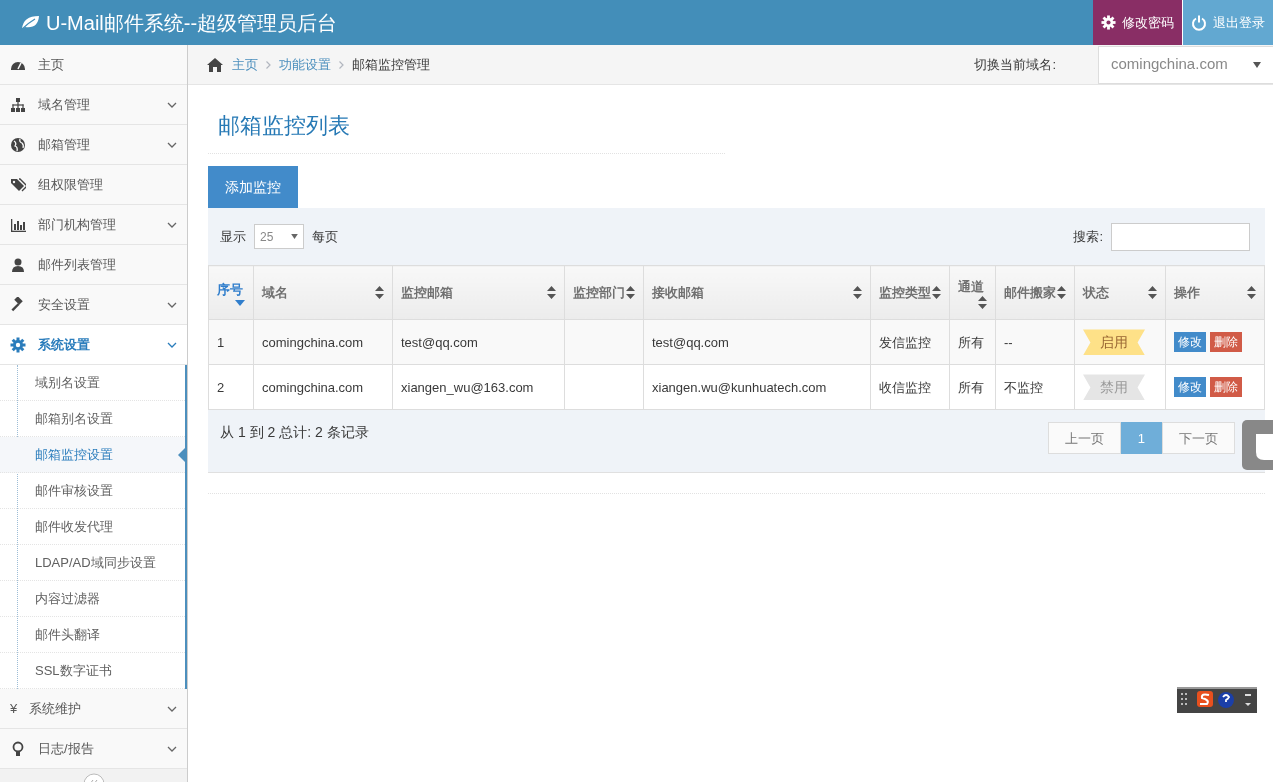 The width and height of the screenshot is (1273, 782). Describe the element at coordinates (1120, 292) in the screenshot. I see `column-header: 状态` at that location.